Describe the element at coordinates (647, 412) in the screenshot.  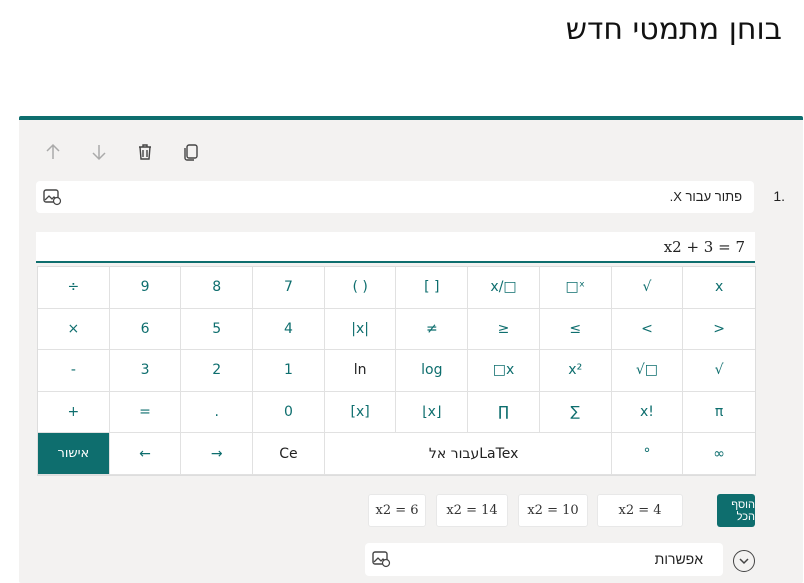
I see `key-factorial: x!` at that location.